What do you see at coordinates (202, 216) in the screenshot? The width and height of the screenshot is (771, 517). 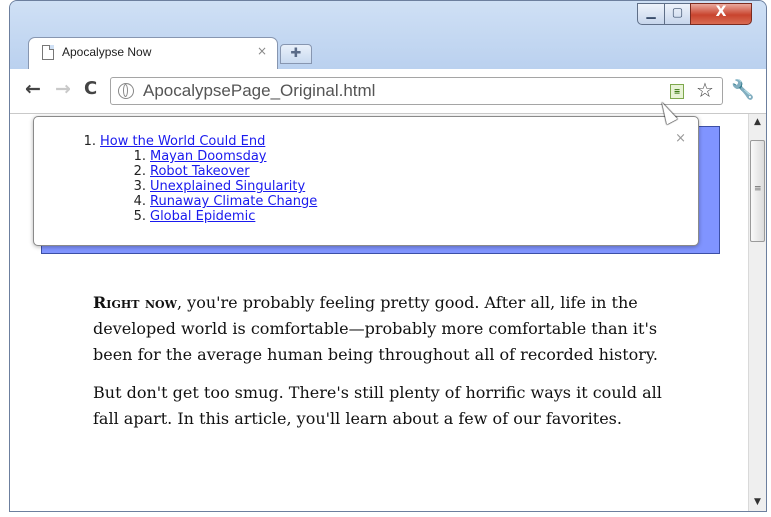 I see `toc-link-global-epidemic: Global Epidemic` at bounding box center [202, 216].